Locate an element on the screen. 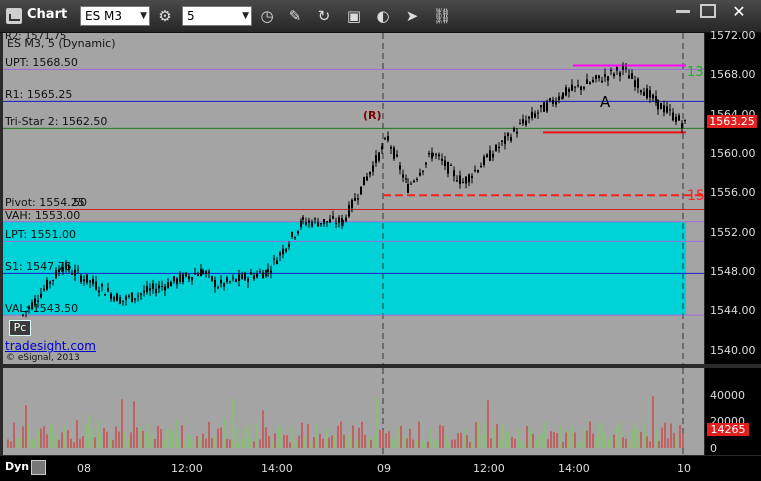 This screenshot has width=761, height=481. cursor-icon: ➤ is located at coordinates (412, 16).